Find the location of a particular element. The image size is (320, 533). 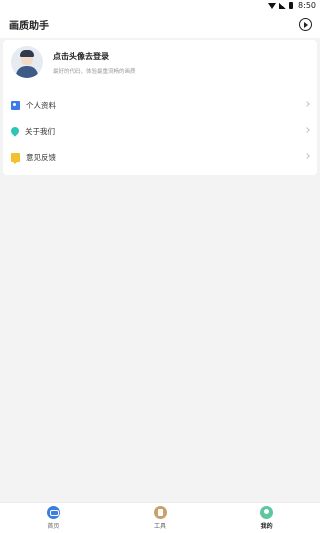

login-prompt: 点击头像去登录 is located at coordinates (81, 56).